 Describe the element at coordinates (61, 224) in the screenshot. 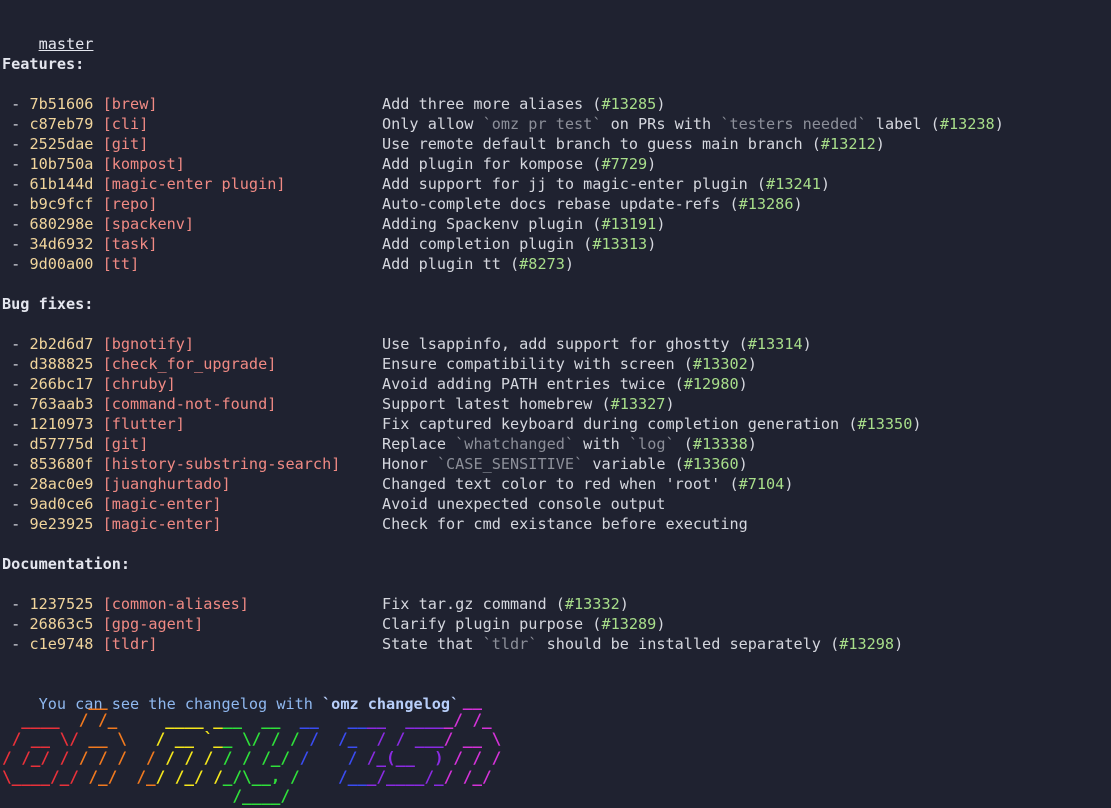

I see `commit-hash: 680298e` at that location.